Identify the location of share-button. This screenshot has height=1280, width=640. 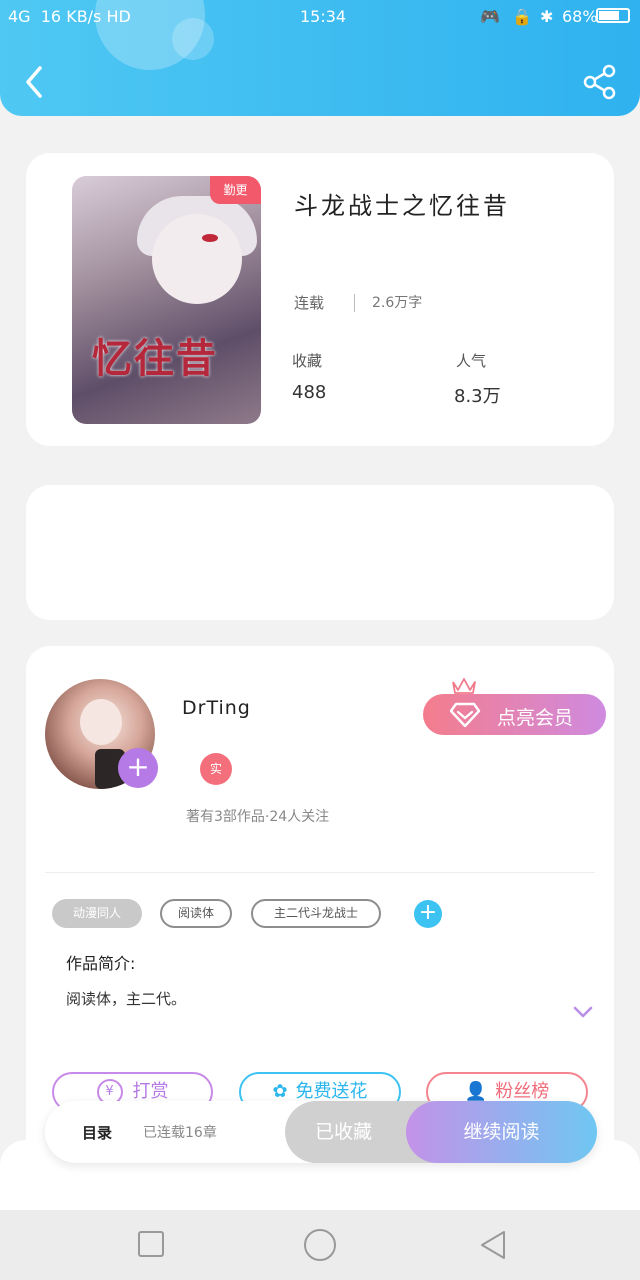
(600, 82).